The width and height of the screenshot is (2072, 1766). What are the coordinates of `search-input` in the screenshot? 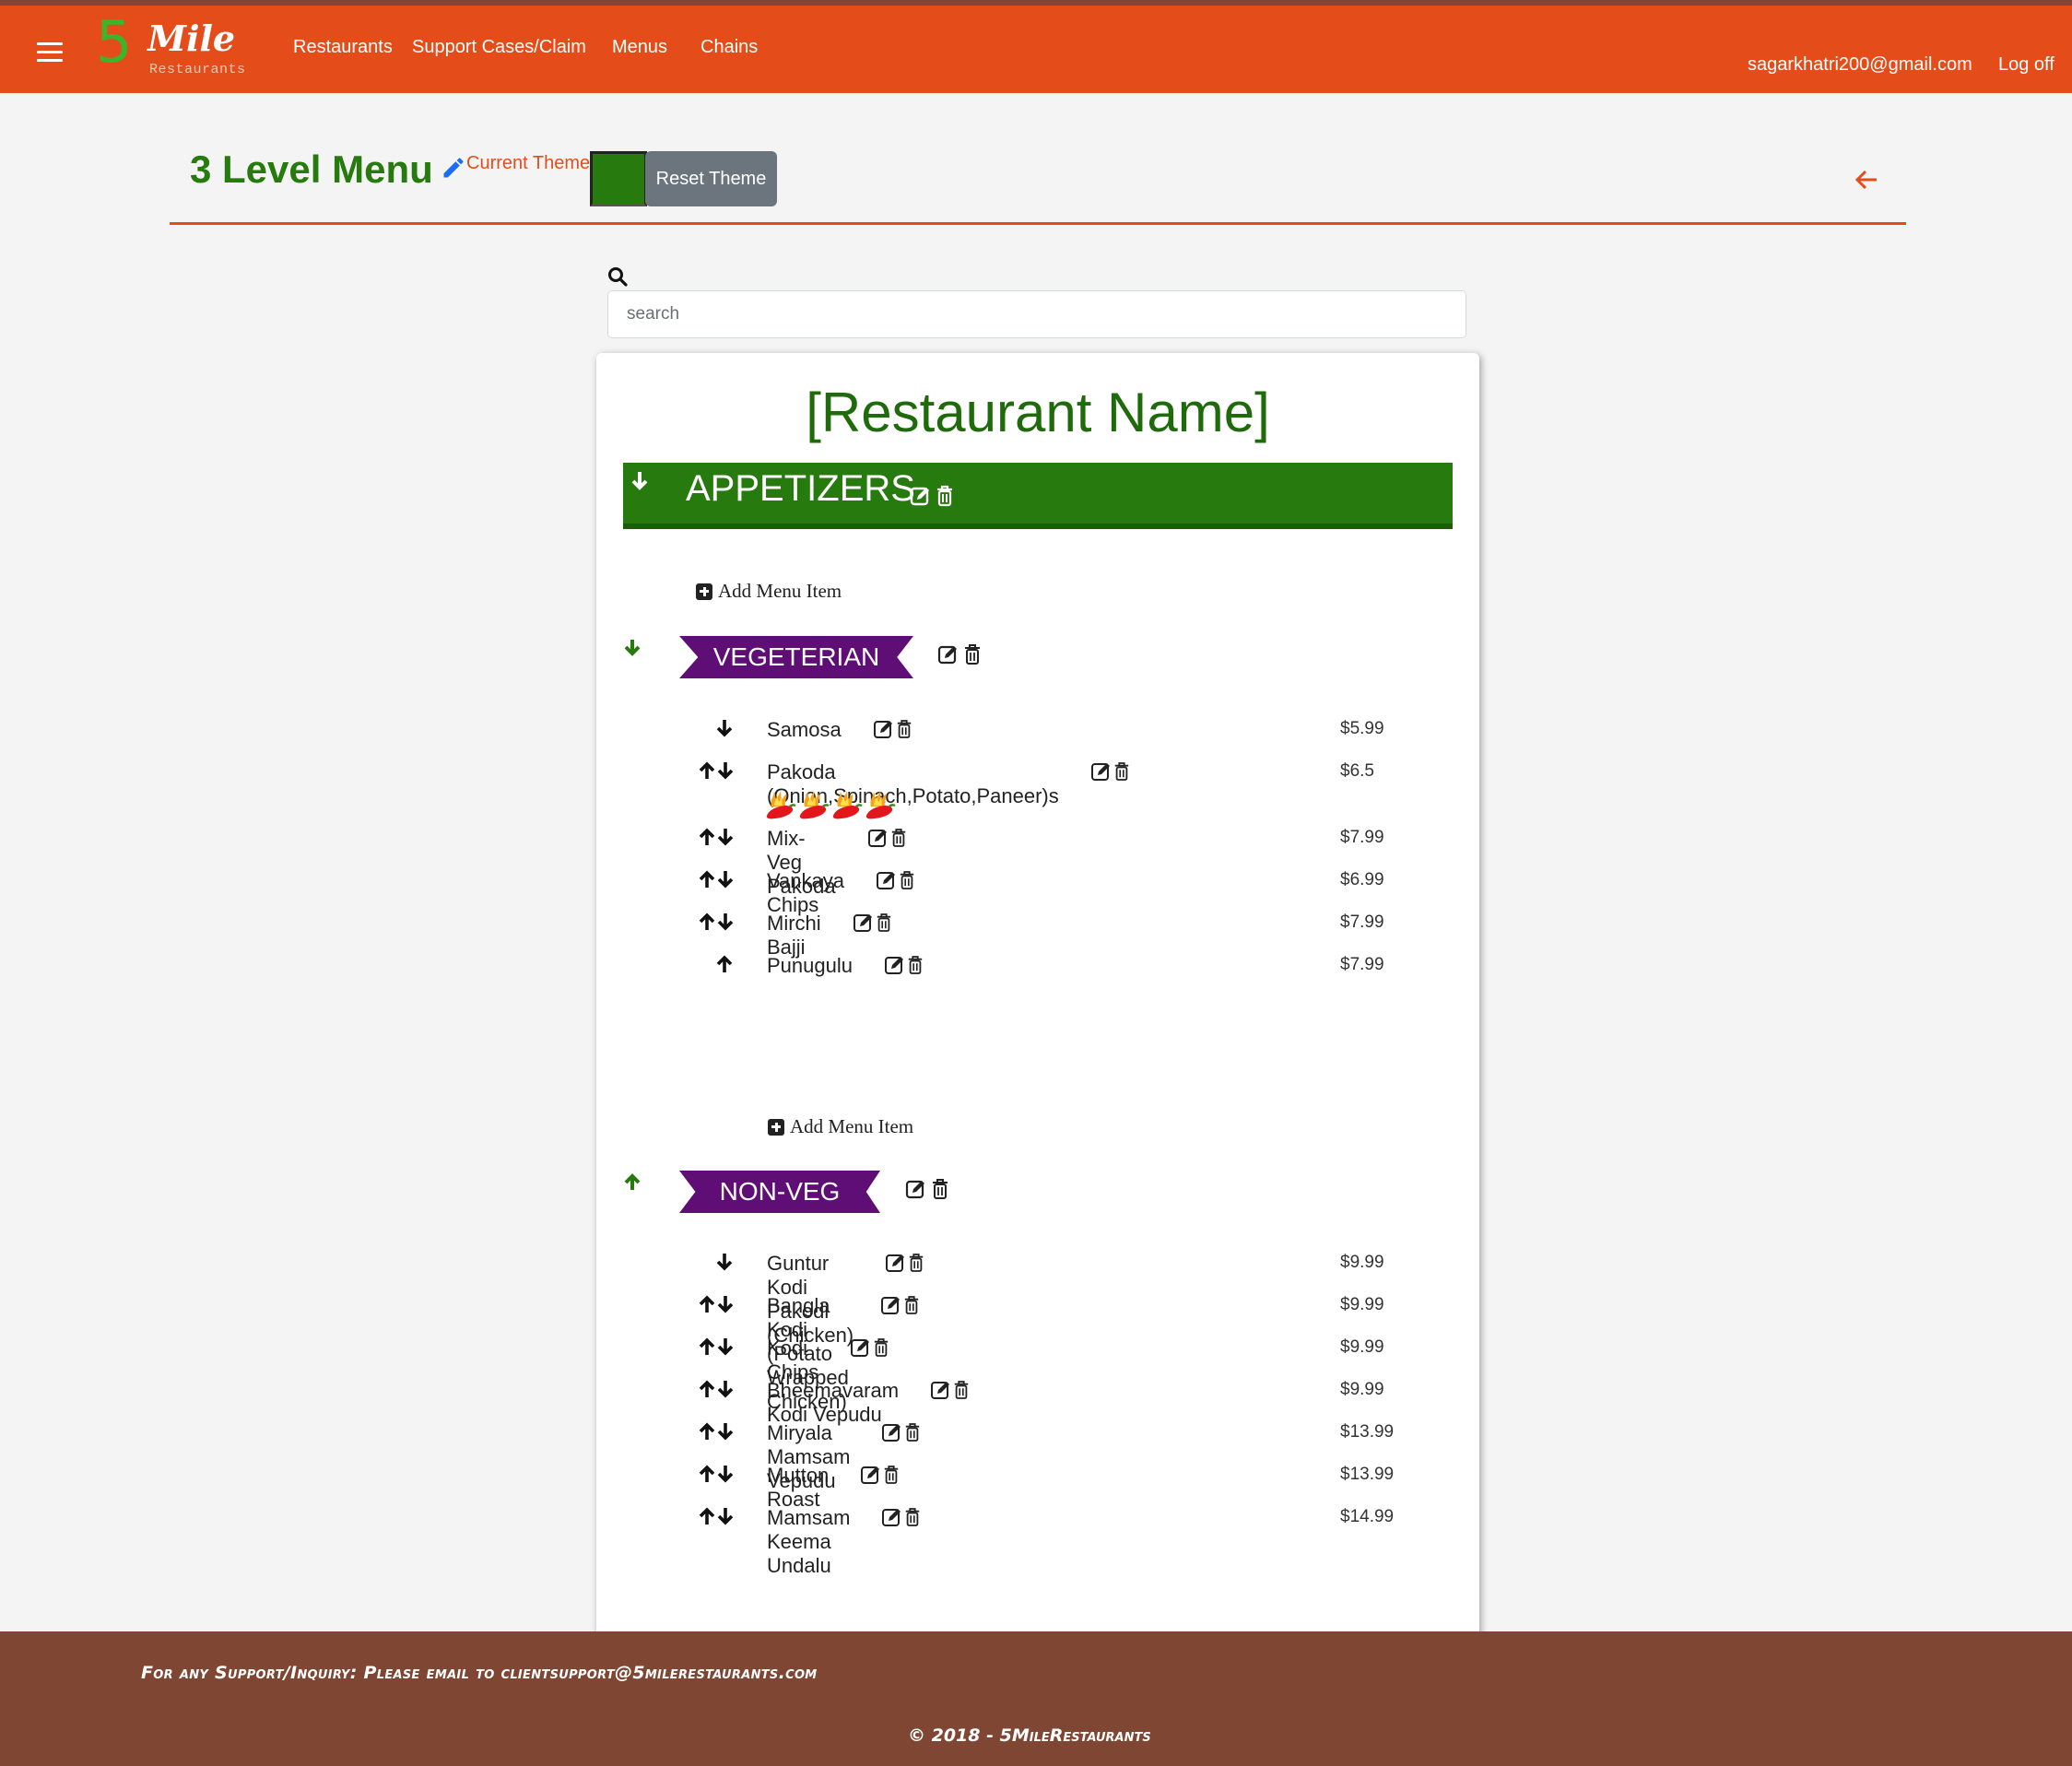 It's located at (1036, 314).